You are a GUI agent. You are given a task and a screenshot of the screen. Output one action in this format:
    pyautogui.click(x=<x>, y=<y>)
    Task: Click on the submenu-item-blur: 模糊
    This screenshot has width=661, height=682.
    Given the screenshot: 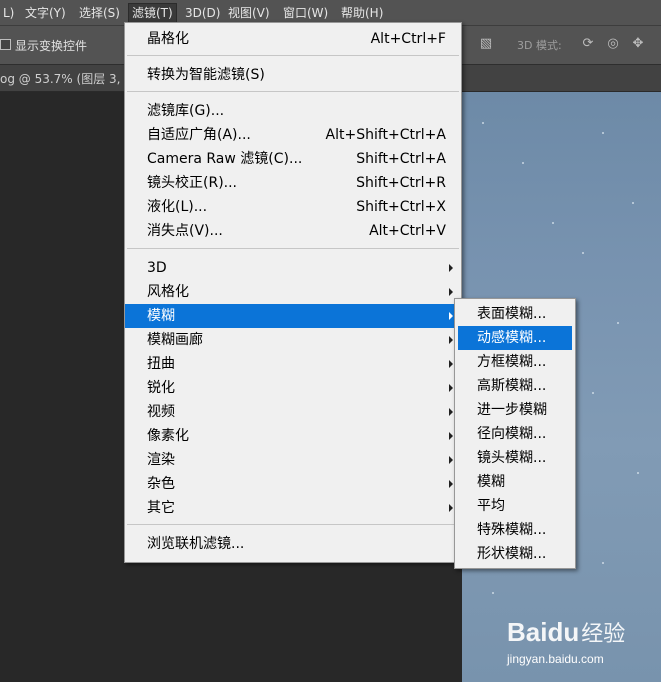 What is the action you would take?
    pyautogui.click(x=515, y=482)
    